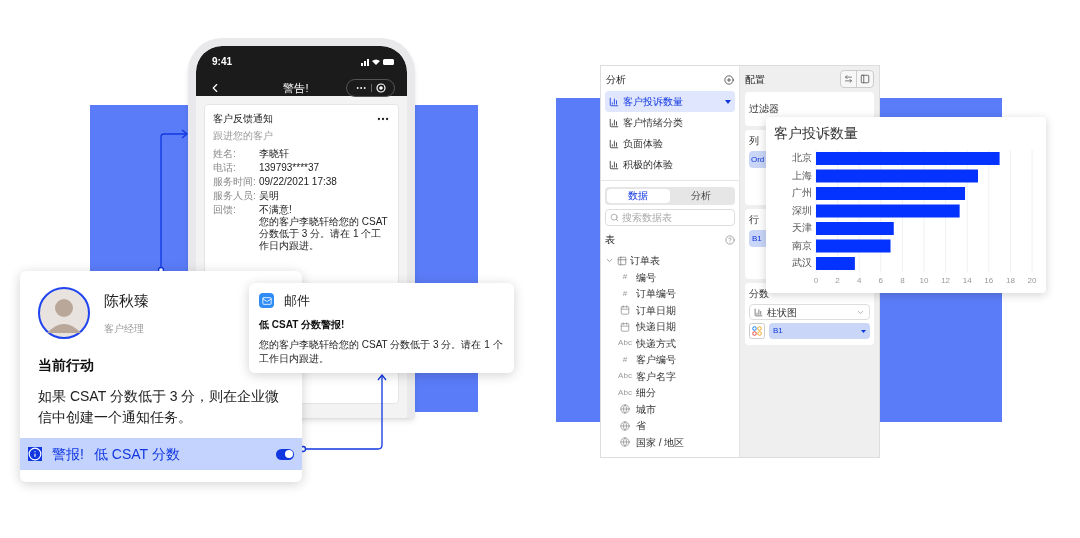 The width and height of the screenshot is (1080, 538). I want to click on axis-tick: 0, so click(816, 280).